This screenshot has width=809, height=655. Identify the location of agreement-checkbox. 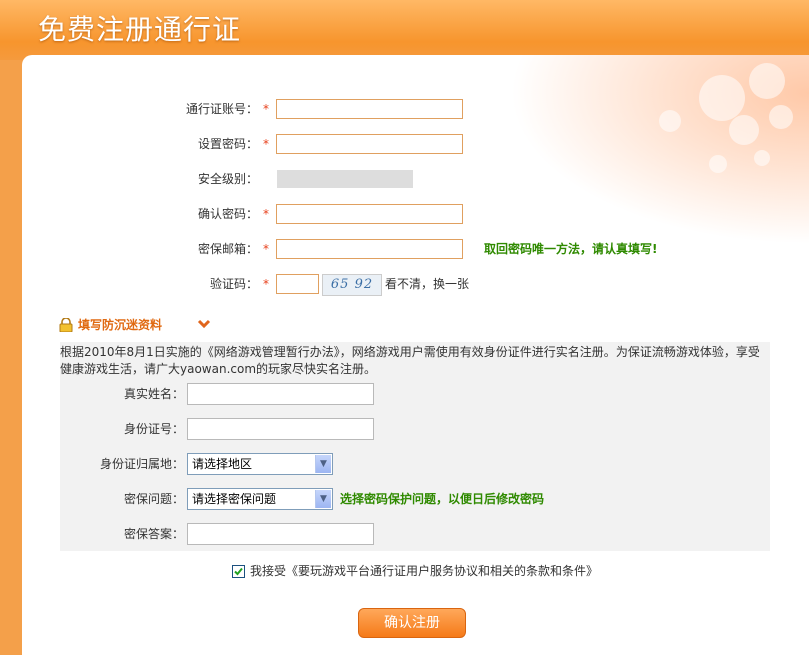
(238, 571).